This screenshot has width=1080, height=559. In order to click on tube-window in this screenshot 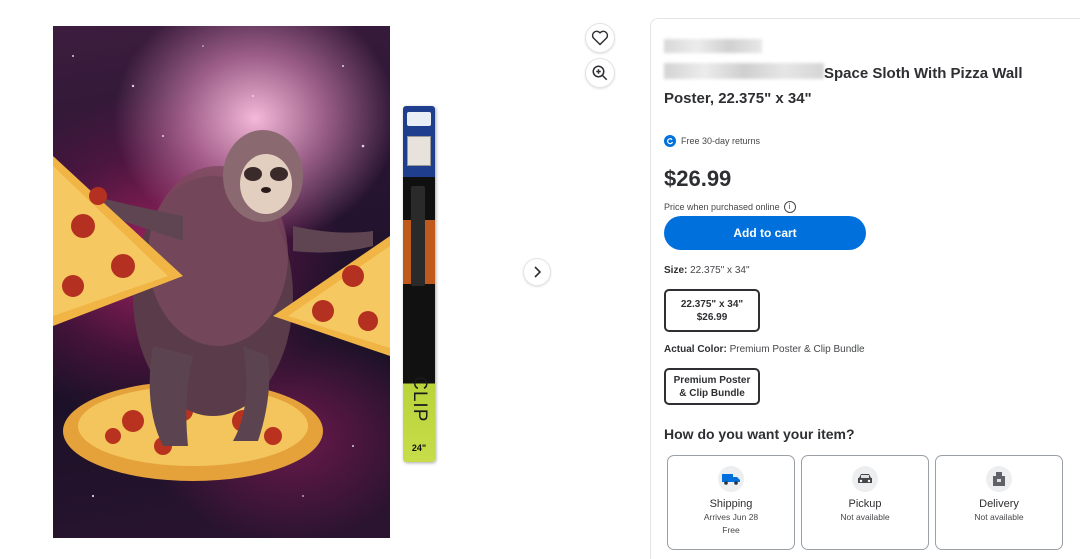, I will do `click(418, 236)`.